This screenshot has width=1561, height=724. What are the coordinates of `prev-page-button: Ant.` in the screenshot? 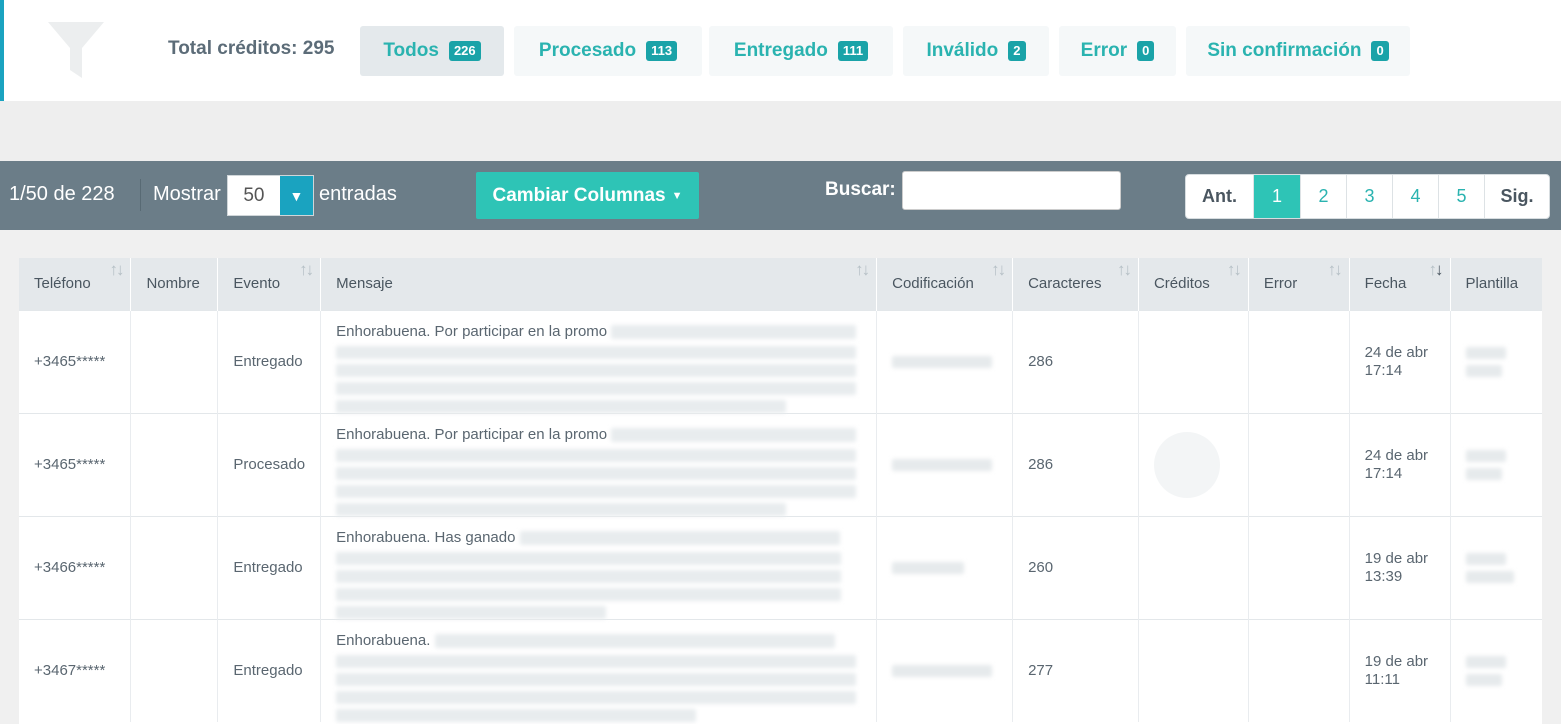 It's located at (1220, 196).